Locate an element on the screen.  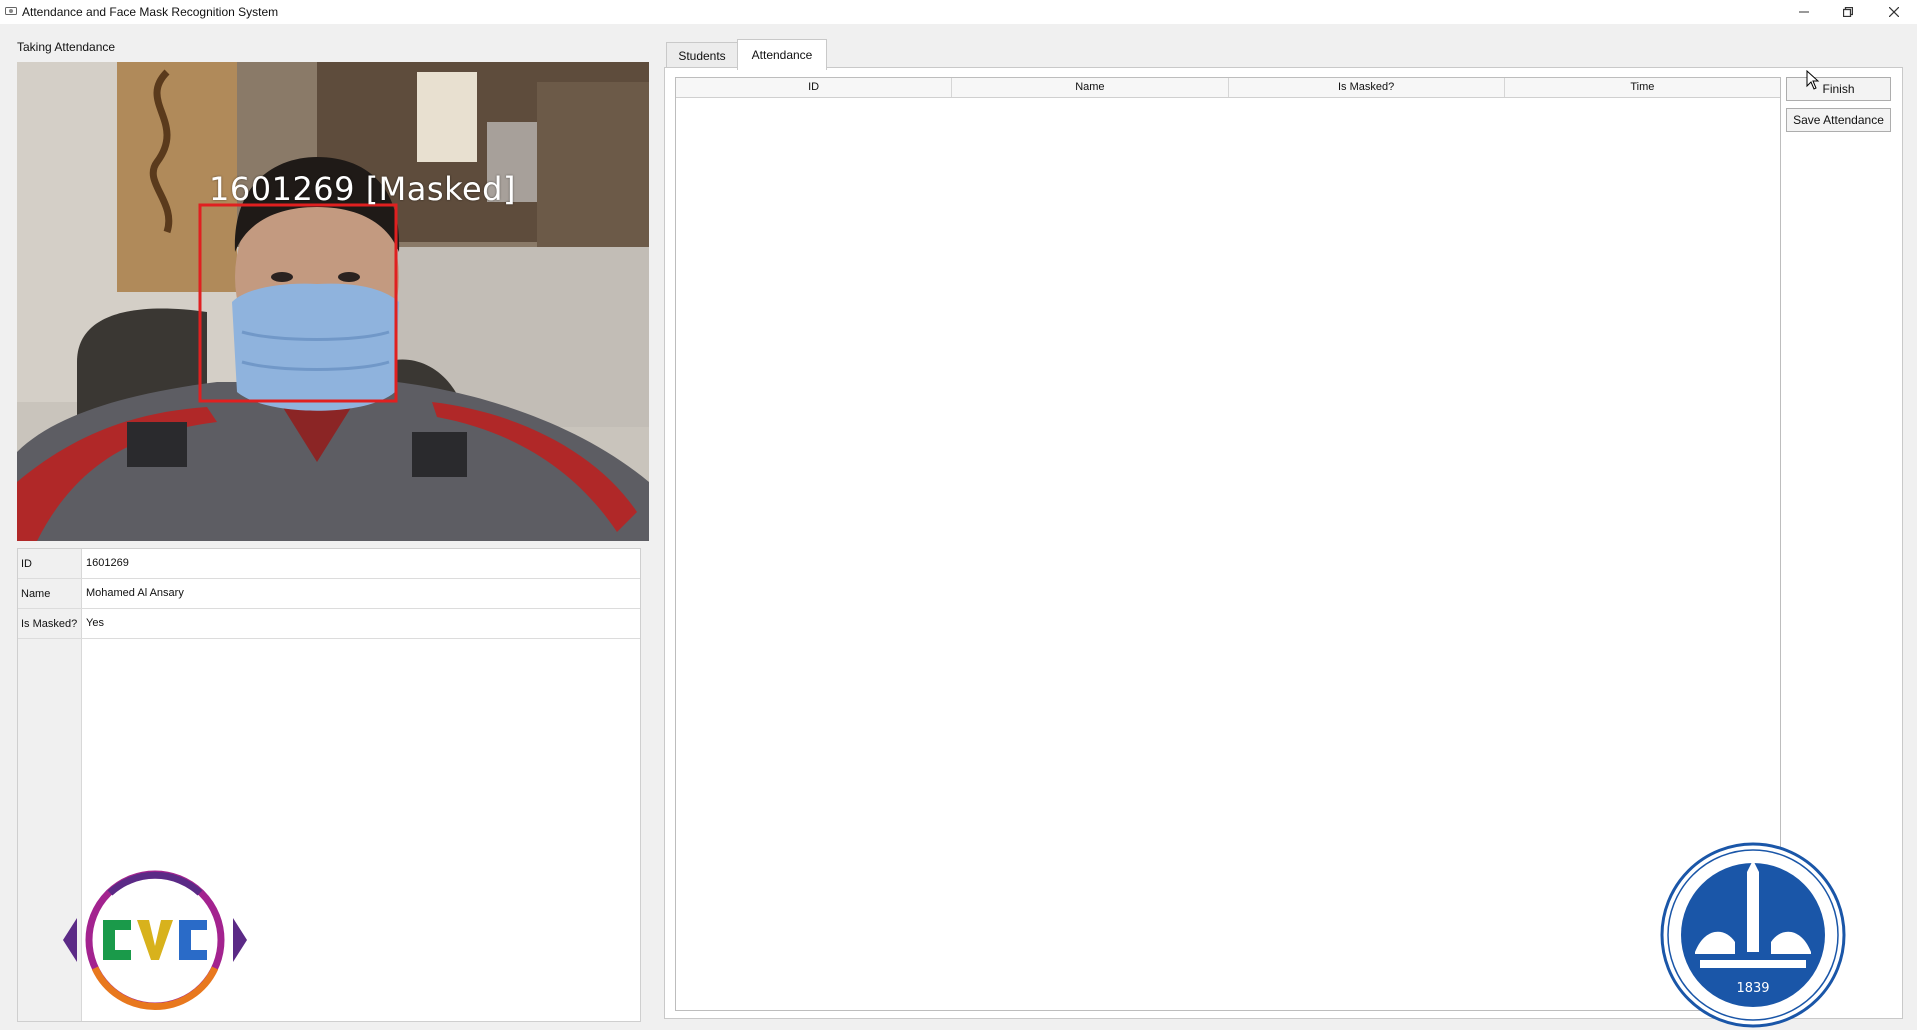
info-row-is-masked: Is Masked? Yes is located at coordinates (329, 624).